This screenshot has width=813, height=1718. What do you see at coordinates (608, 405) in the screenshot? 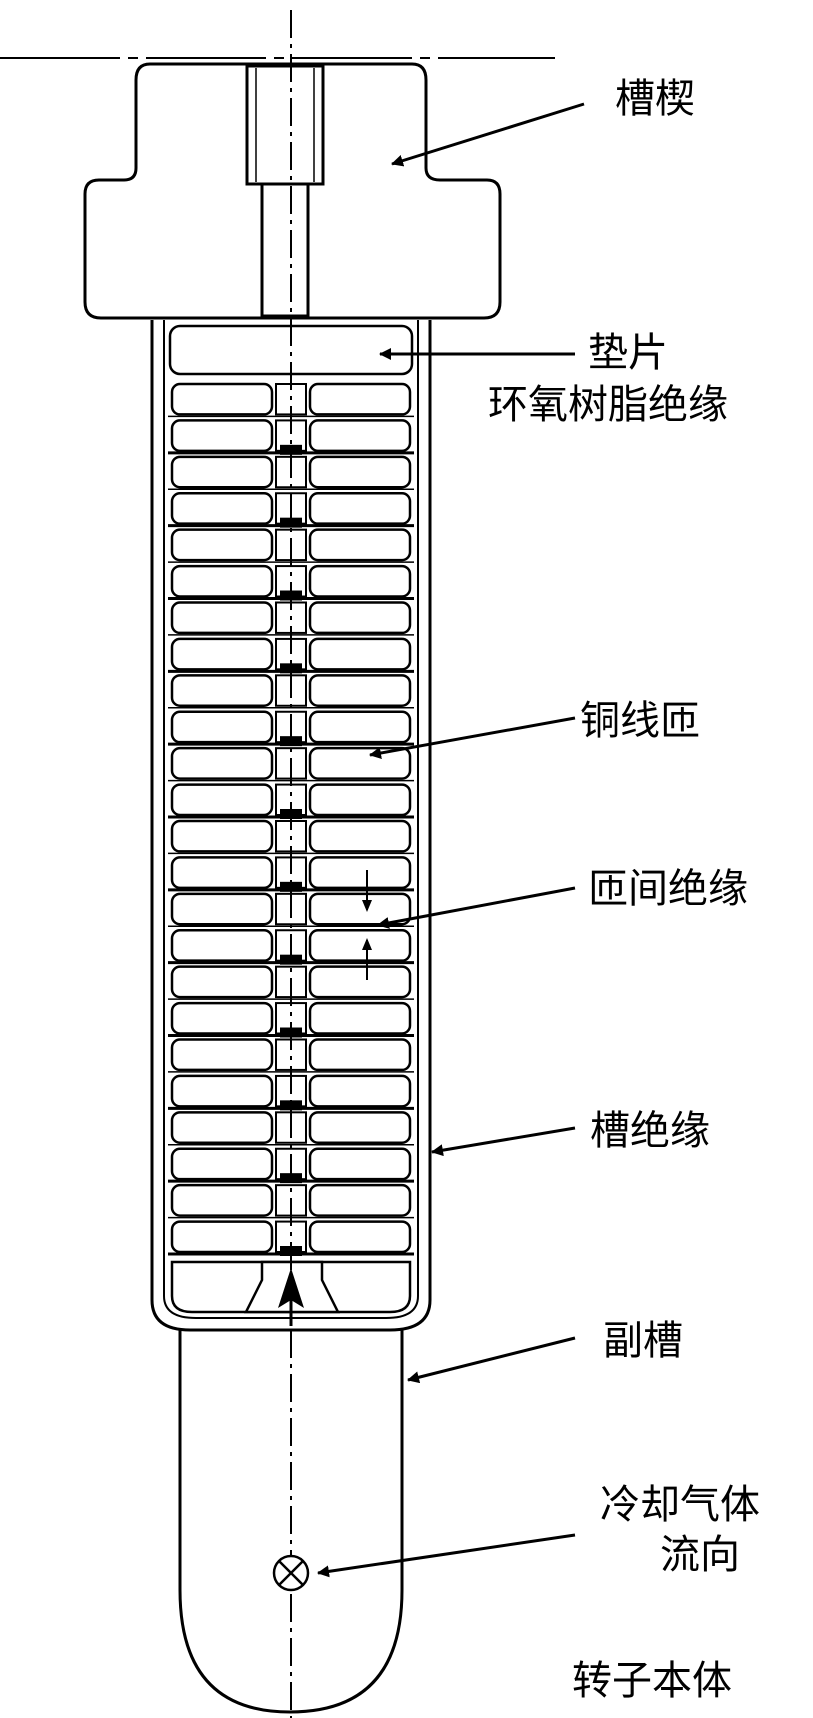
I see `label-epoxy-insulation: 环氧树脂绝缘` at bounding box center [608, 405].